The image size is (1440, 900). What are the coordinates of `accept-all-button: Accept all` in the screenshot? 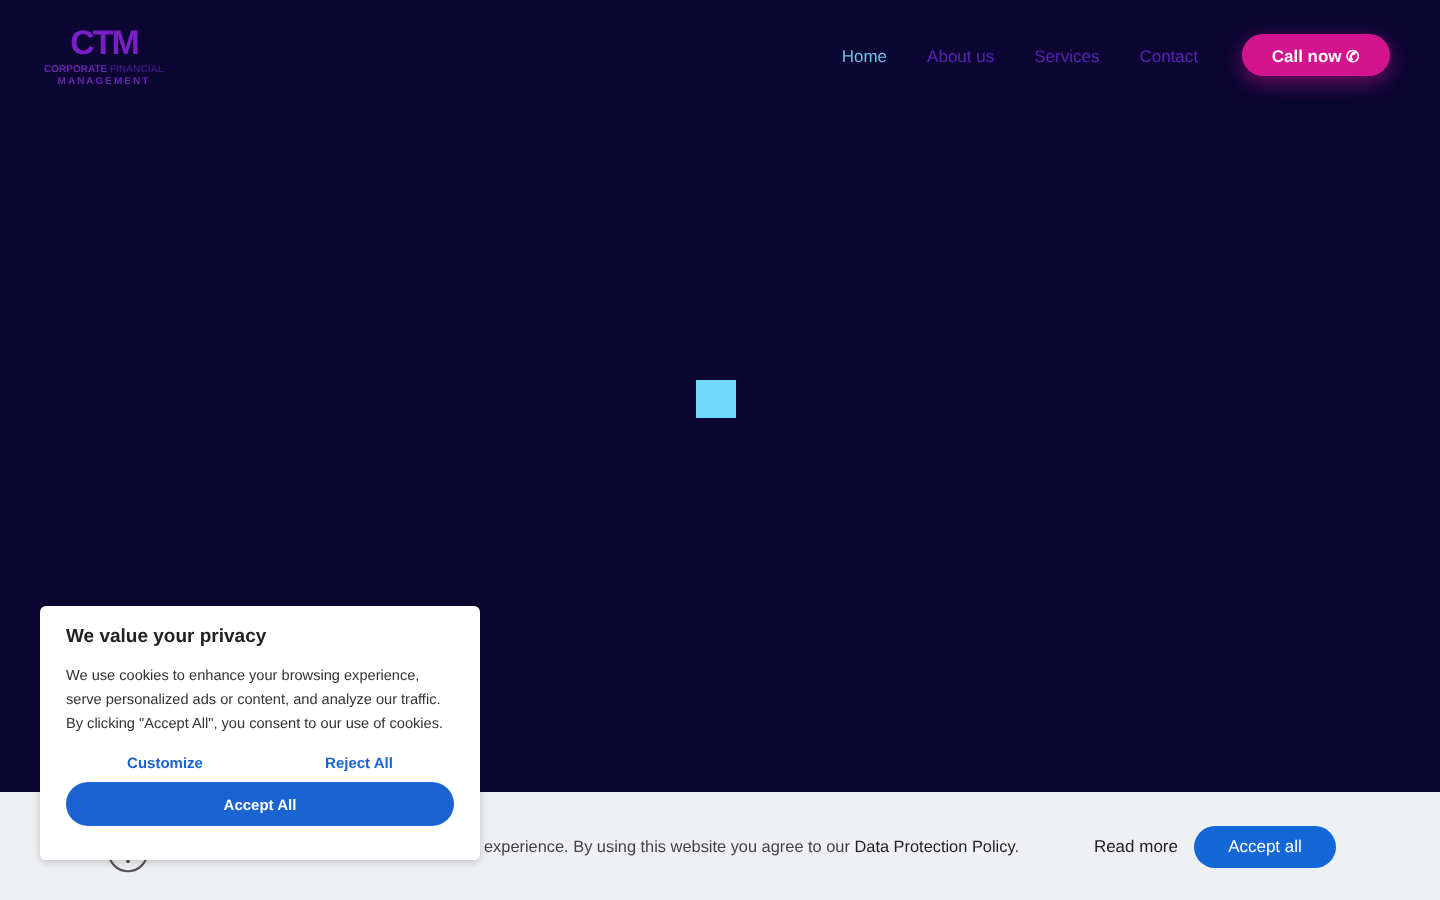 It's located at (1265, 846).